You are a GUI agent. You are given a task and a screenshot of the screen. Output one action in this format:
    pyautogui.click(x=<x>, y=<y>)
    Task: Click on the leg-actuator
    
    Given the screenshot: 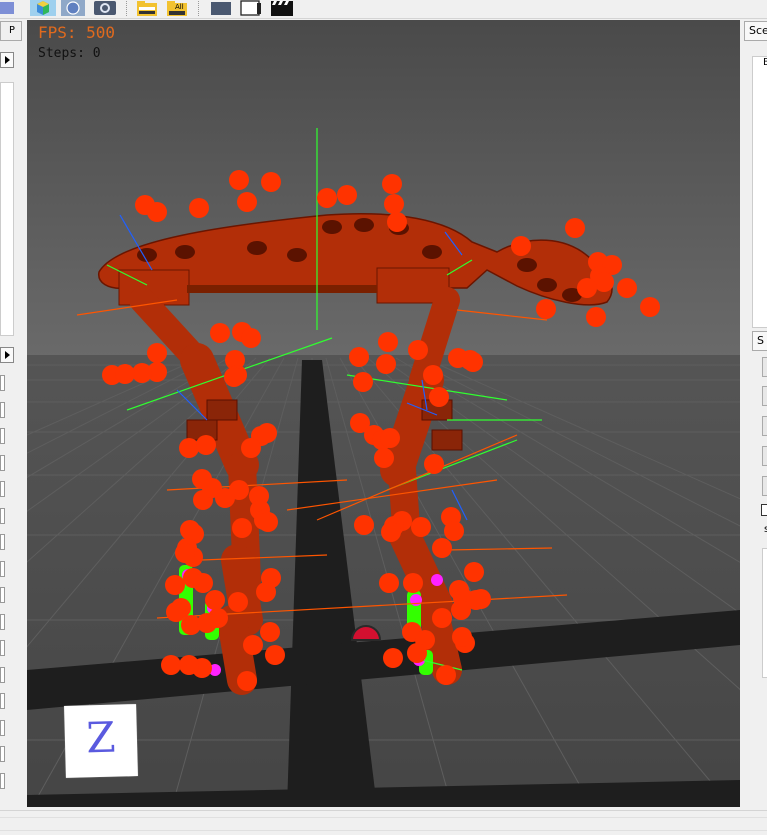 What is the action you would take?
    pyautogui.click(x=447, y=440)
    